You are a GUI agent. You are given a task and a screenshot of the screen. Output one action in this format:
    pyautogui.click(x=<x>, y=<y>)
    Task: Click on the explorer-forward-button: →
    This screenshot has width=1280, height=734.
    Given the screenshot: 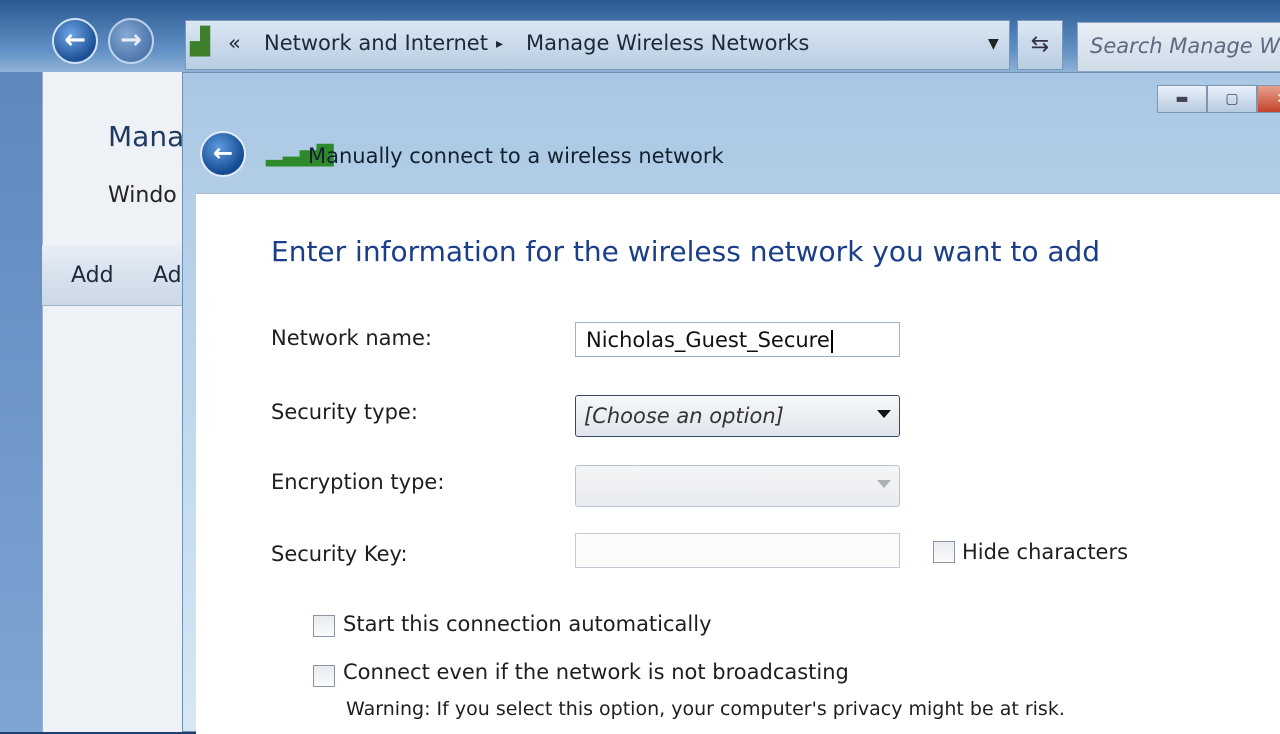 What is the action you would take?
    pyautogui.click(x=131, y=41)
    